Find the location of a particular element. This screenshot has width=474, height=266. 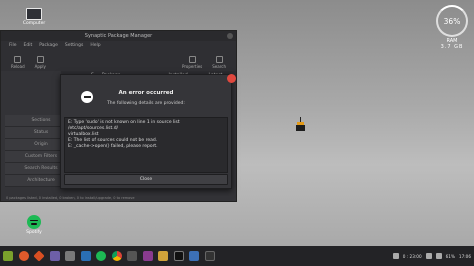

apply-button: Apply is located at coordinates (40, 62).